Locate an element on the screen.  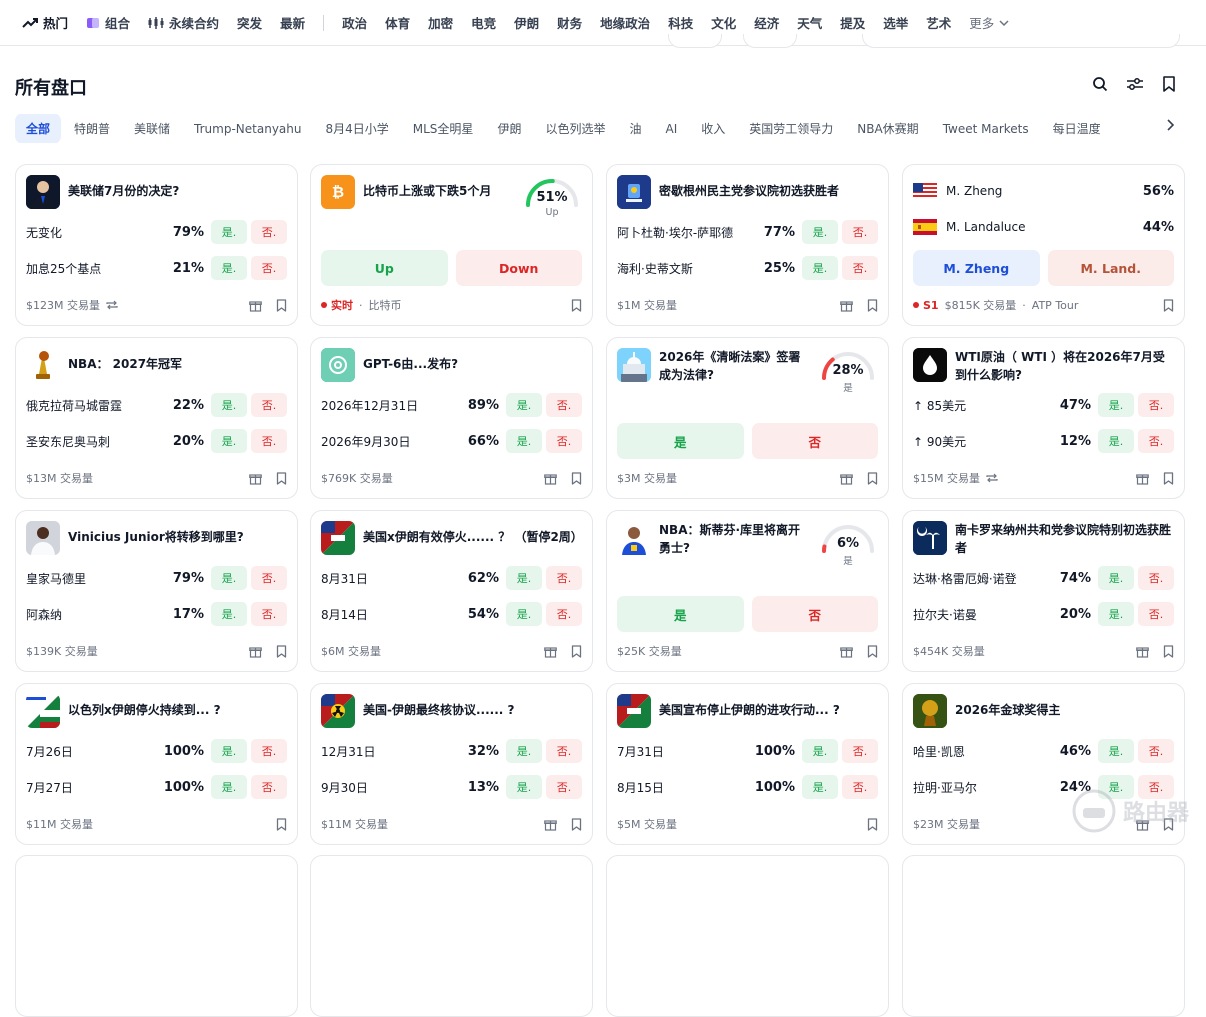
filter-chip: AI is located at coordinates (671, 129).